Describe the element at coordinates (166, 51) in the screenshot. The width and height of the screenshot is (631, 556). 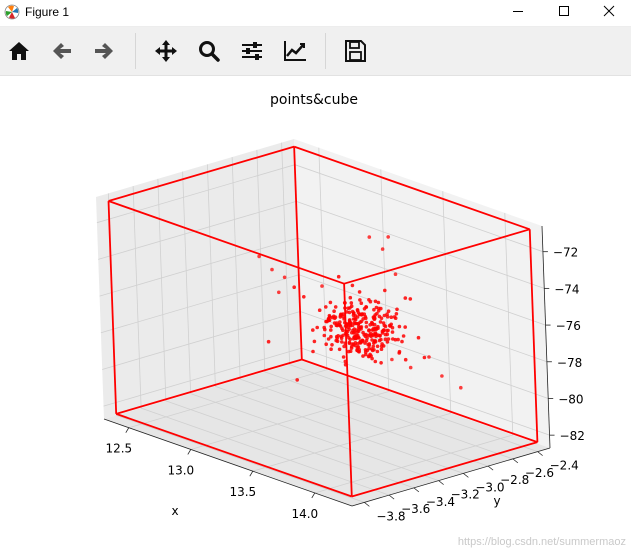
I see `pan-button` at that location.